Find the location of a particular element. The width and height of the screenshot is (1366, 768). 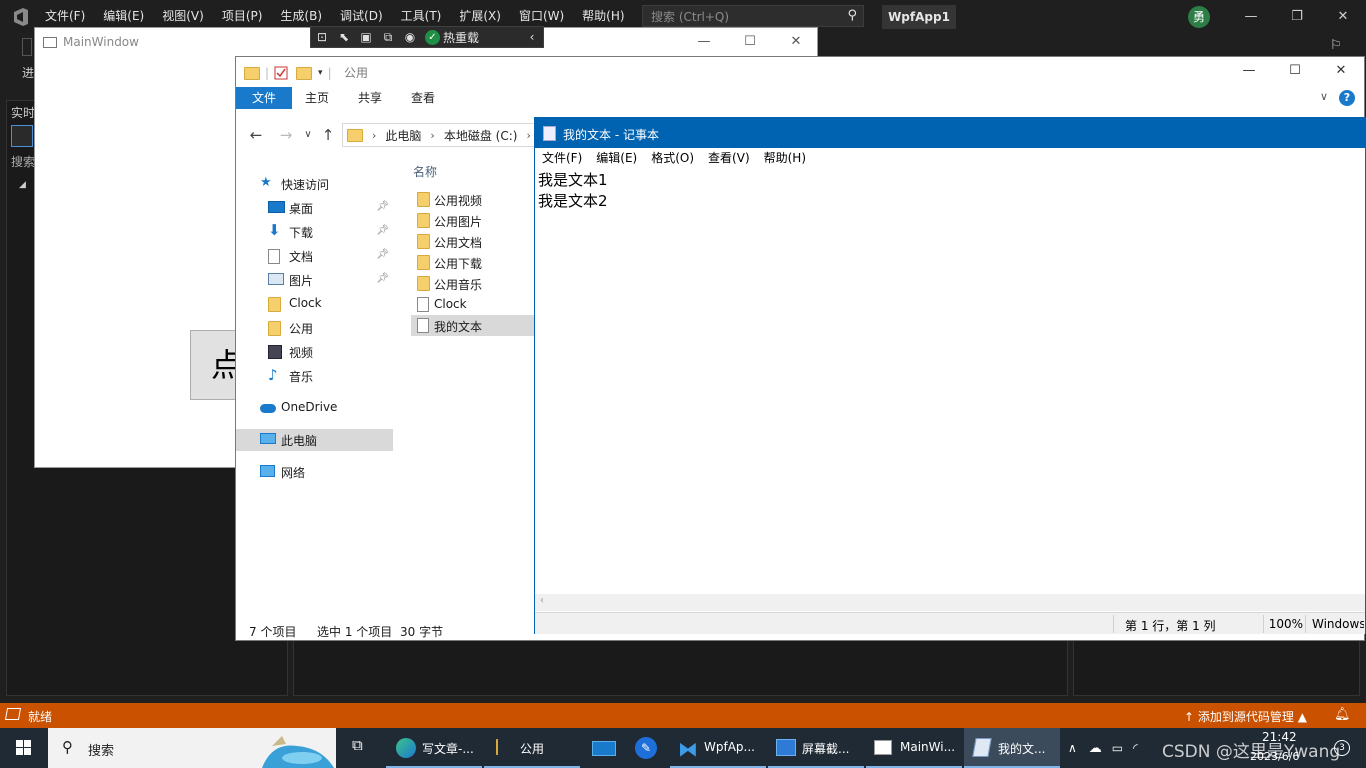

binding-failures-icon: ◉ is located at coordinates (410, 37).